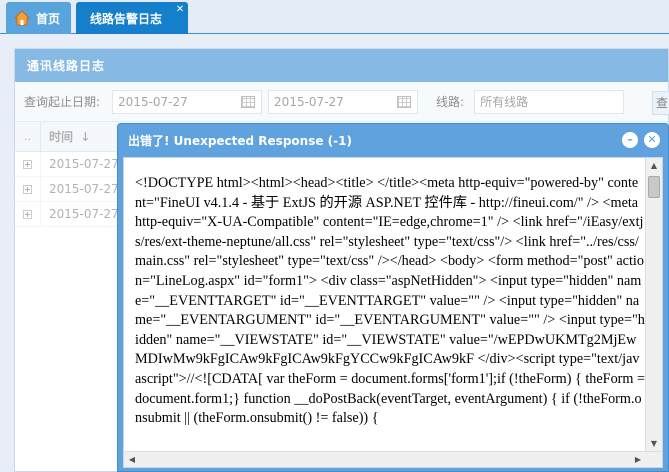  I want to click on horizontal-scrollbar: ◀ ▶, so click(393, 459).